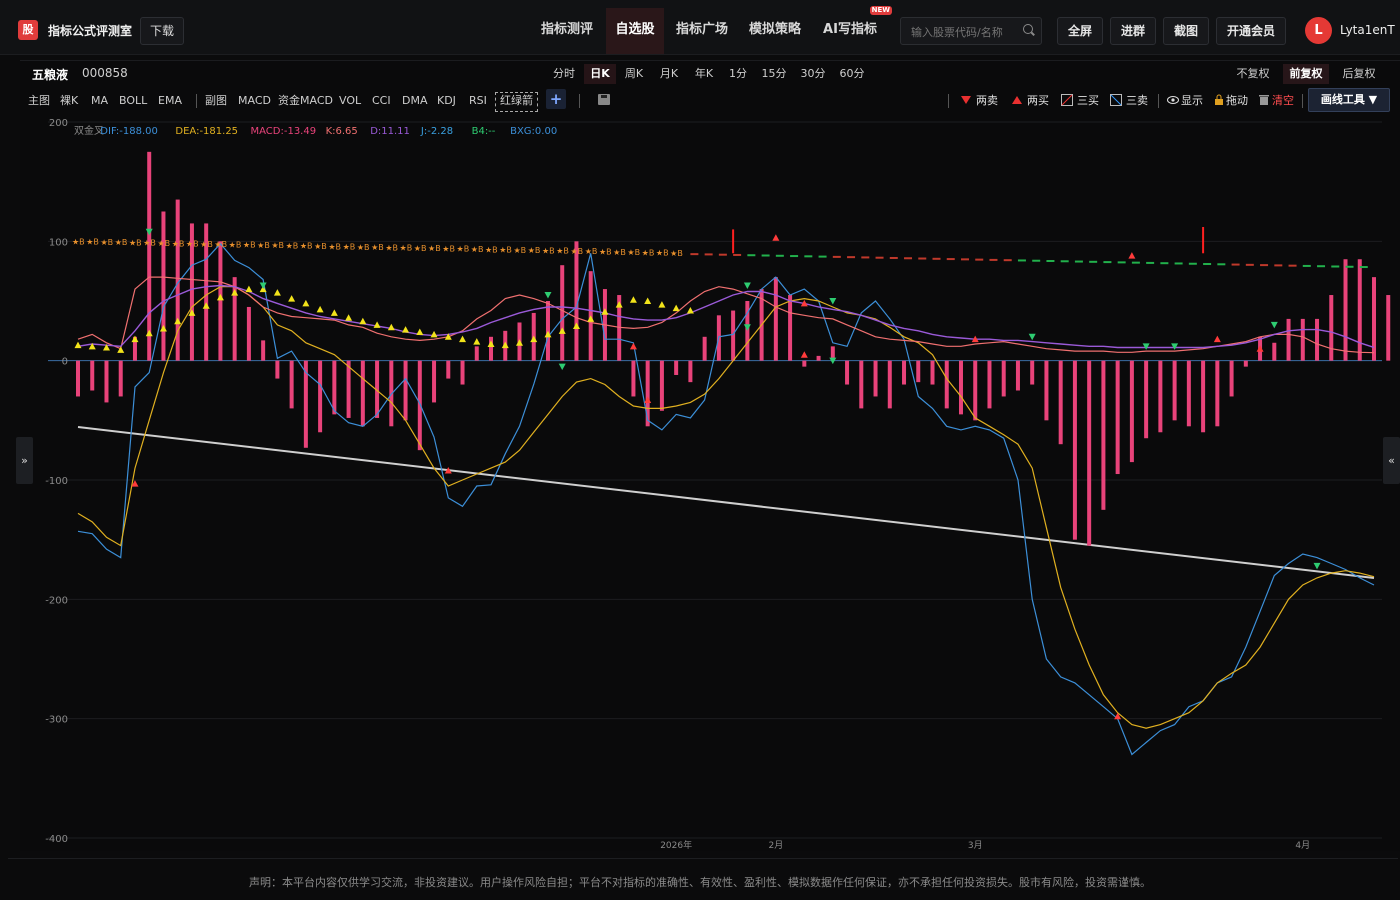  I want to click on two-sell-tool: 两卖, so click(987, 101).